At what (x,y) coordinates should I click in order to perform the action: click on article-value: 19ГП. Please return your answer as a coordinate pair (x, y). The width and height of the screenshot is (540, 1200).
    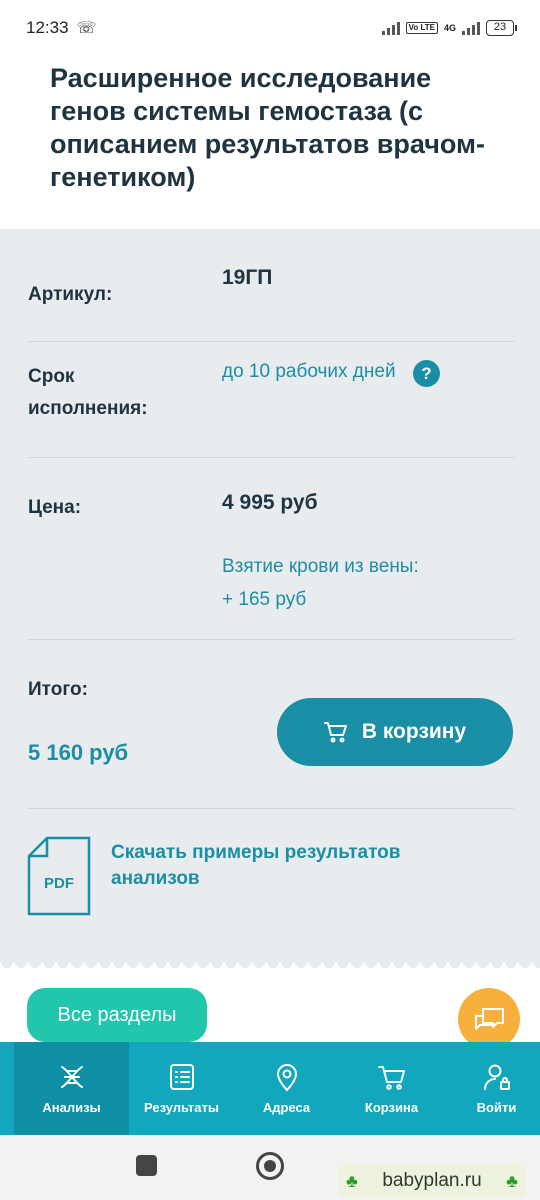
    Looking at the image, I should click on (247, 277).